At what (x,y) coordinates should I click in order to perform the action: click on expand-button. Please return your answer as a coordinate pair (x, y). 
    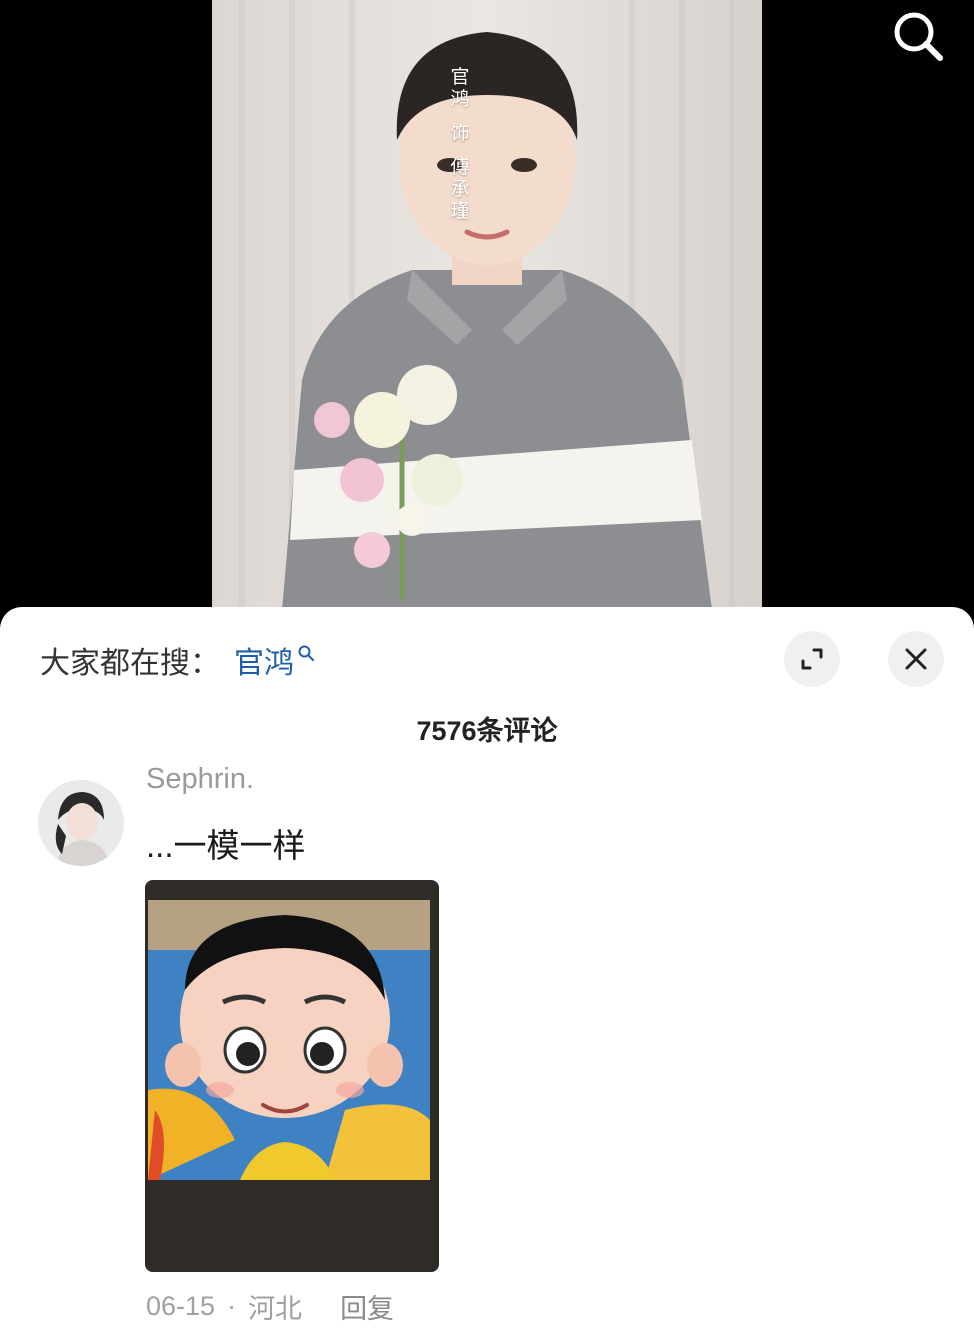
    Looking at the image, I should click on (812, 659).